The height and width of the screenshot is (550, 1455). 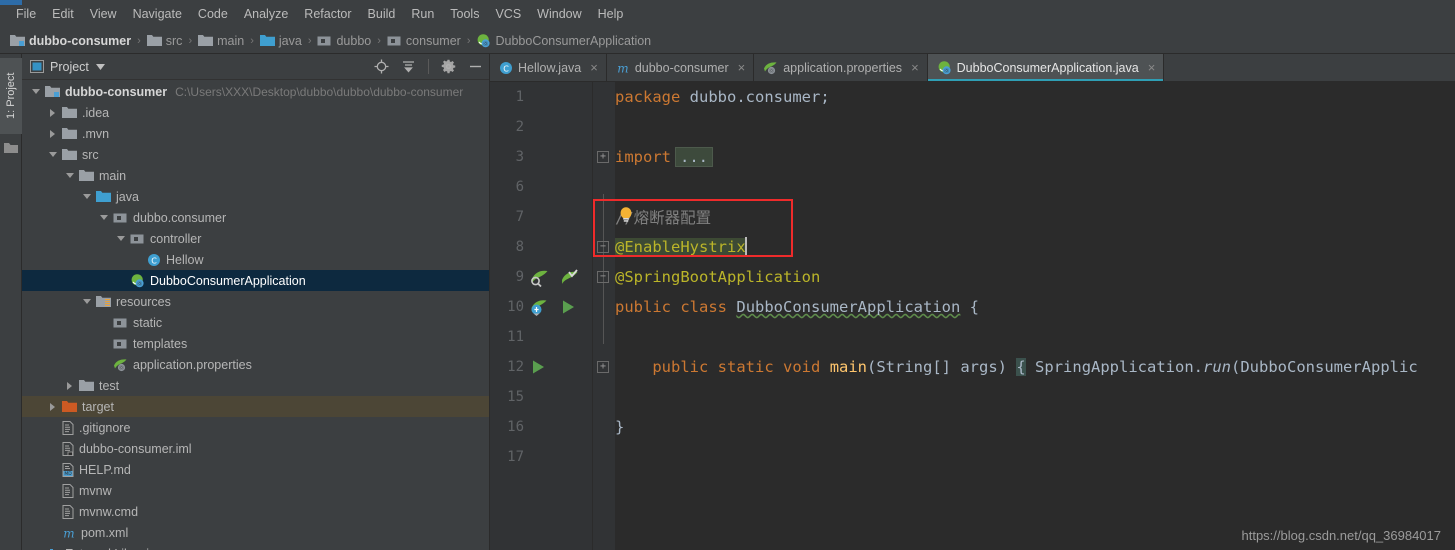 I want to click on tool-window-tab-project: 1: Project, so click(x=11, y=96).